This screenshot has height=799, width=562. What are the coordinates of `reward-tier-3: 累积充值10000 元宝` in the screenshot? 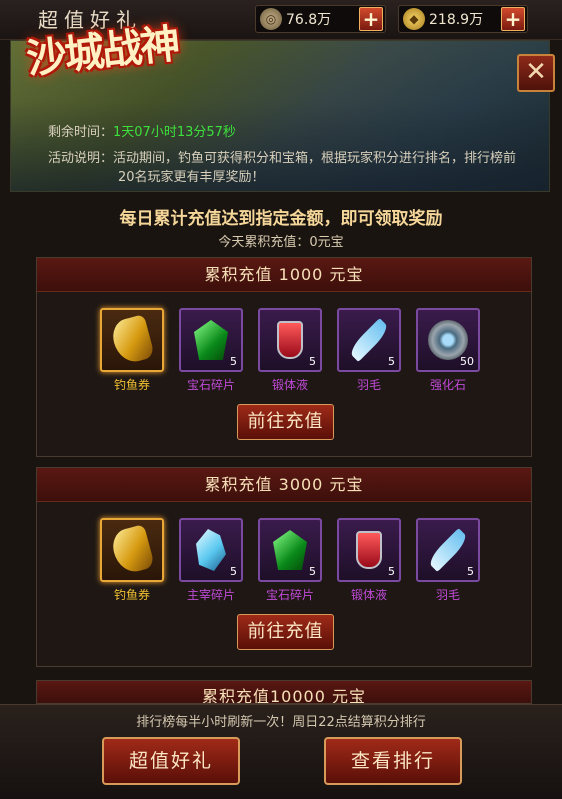 It's located at (284, 692).